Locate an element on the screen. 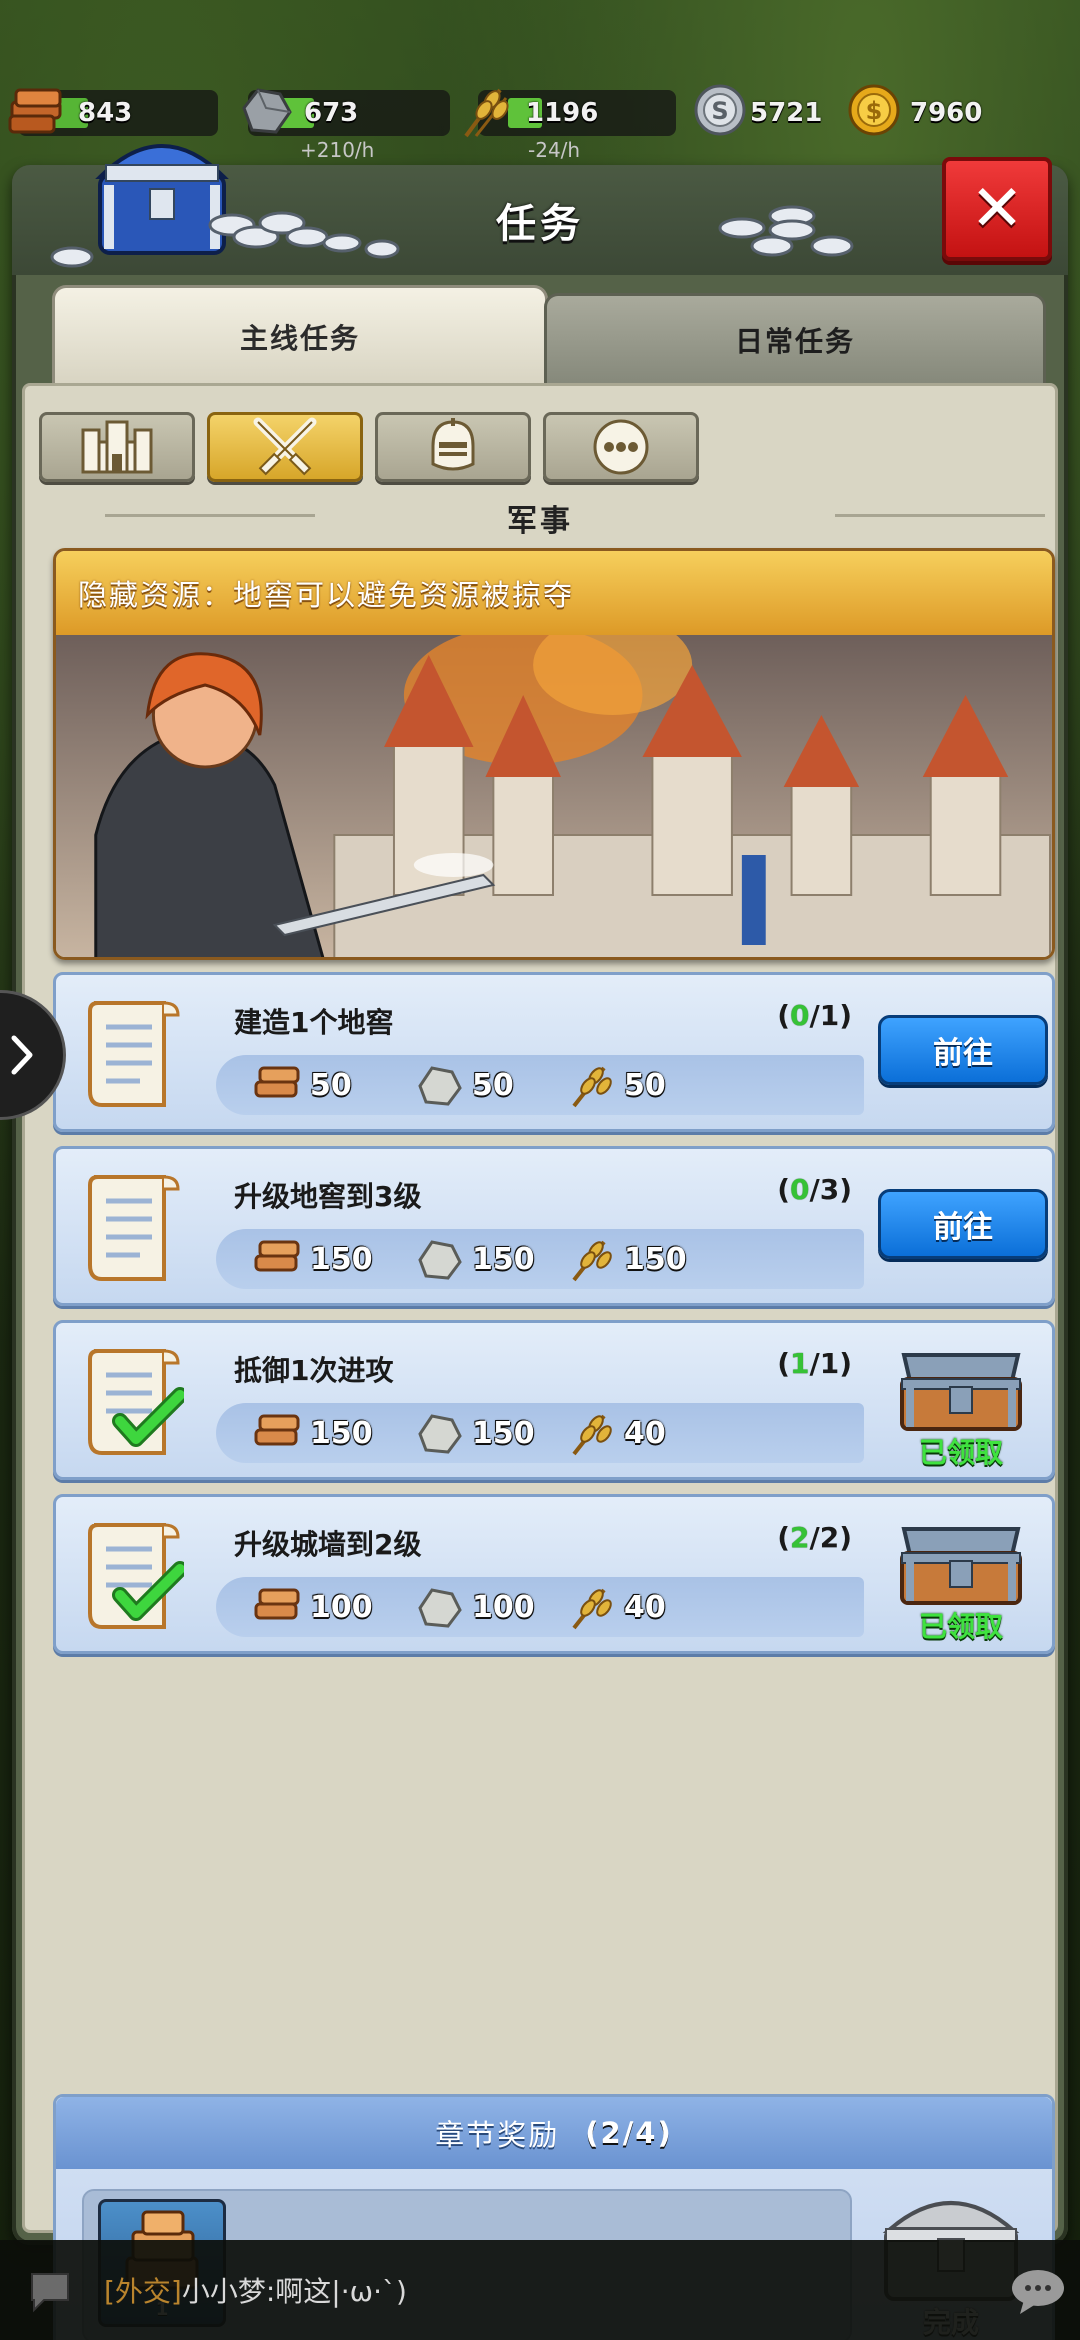 This screenshot has width=1080, height=2340. chapter-reward-header: 章节奖励 (2/4) is located at coordinates (554, 2133).